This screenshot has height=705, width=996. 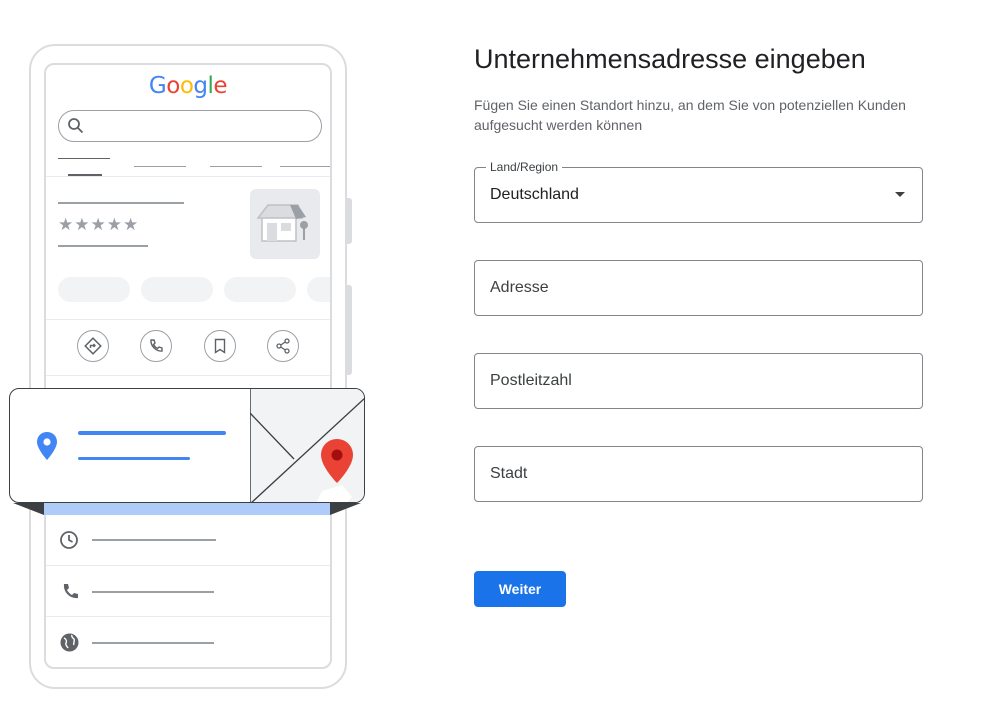 I want to click on search-icon, so click(x=76, y=126).